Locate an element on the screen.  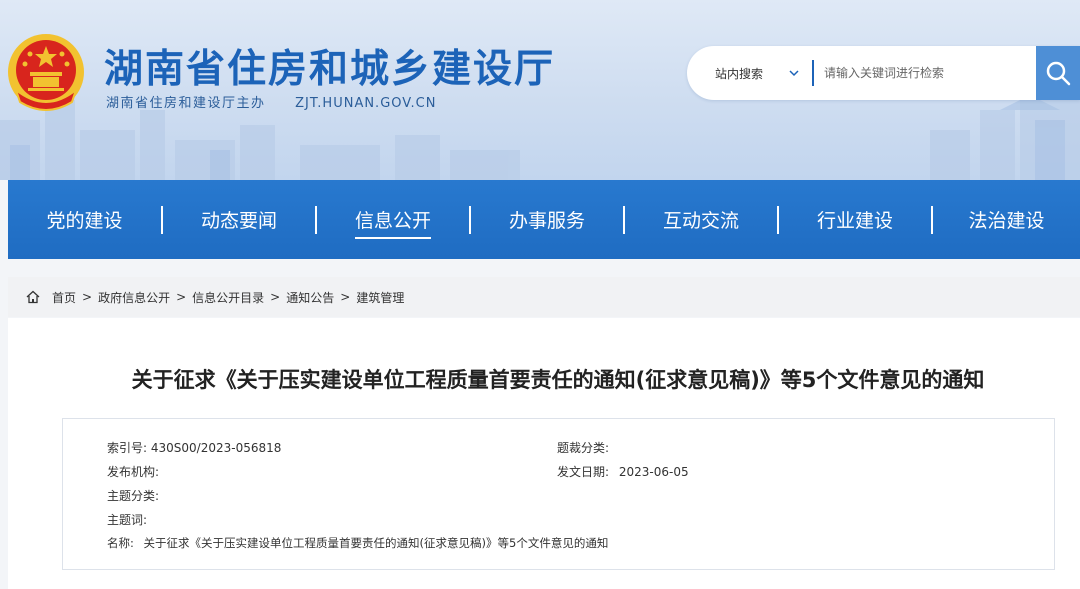
search-bar: 站内搜索 is located at coordinates (883, 73).